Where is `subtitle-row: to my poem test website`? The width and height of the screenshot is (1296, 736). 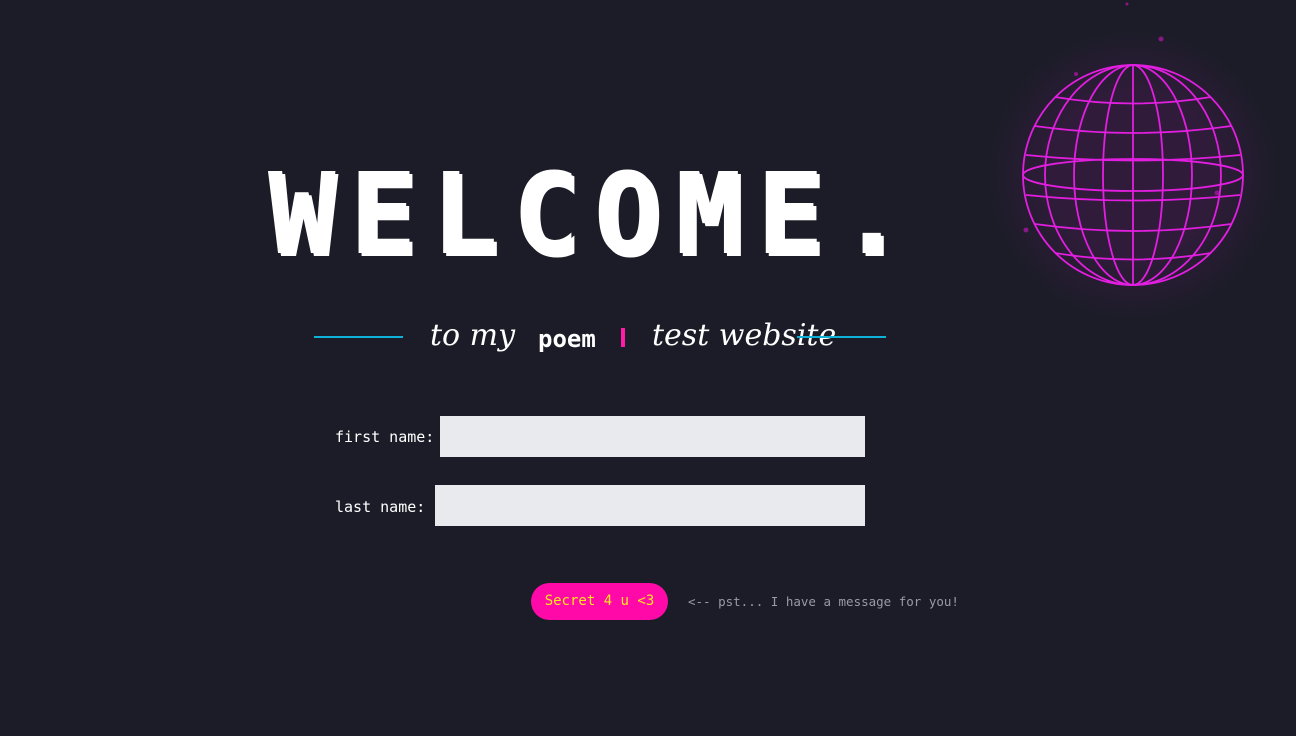
subtitle-row: to my poem test website is located at coordinates (600, 337).